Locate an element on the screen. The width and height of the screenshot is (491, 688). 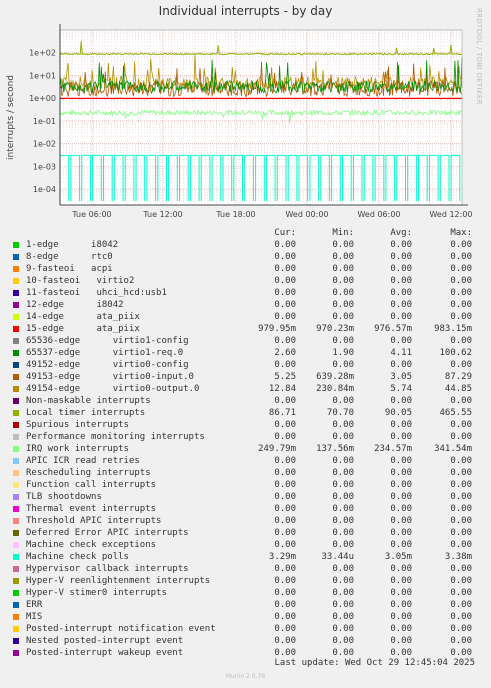
legend-label: 12-edge i8042 is located at coordinates (75, 305).